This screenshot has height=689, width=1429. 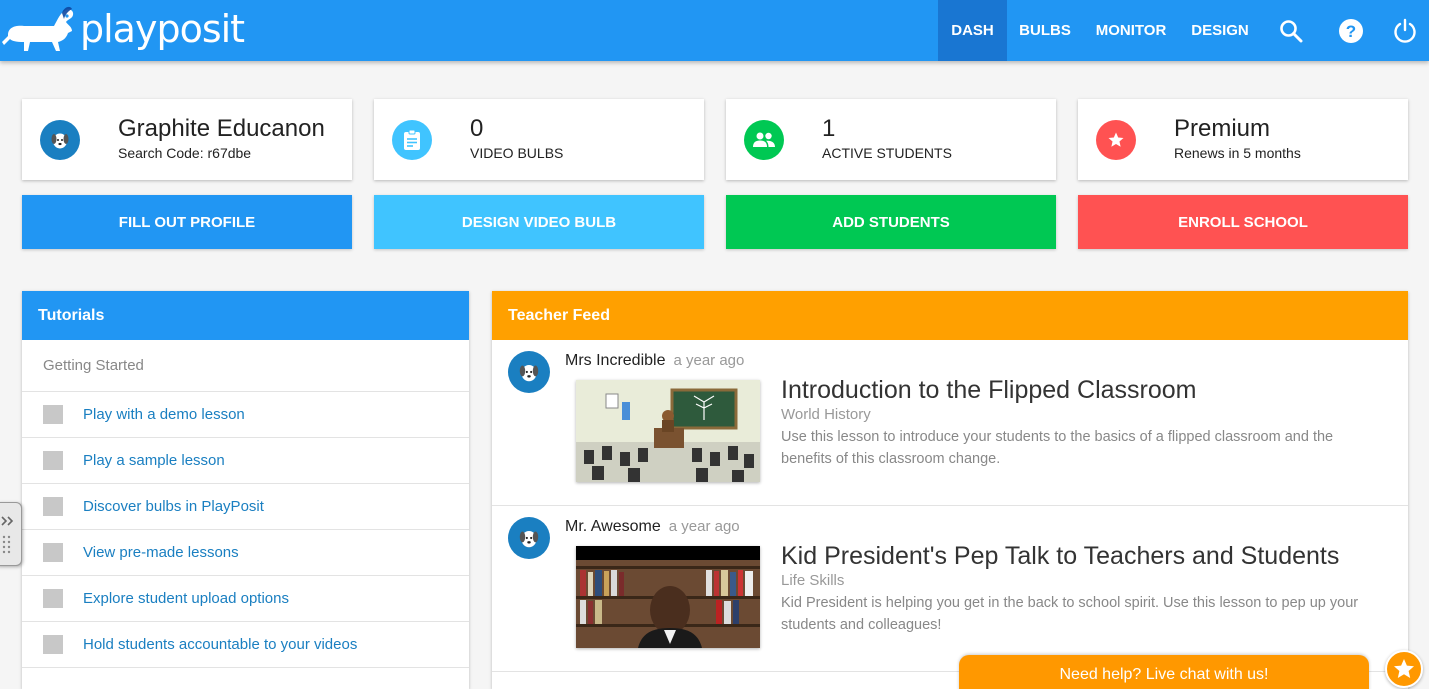 What do you see at coordinates (989, 390) in the screenshot?
I see `lesson-title: Introduction to the Flipped Classroom` at bounding box center [989, 390].